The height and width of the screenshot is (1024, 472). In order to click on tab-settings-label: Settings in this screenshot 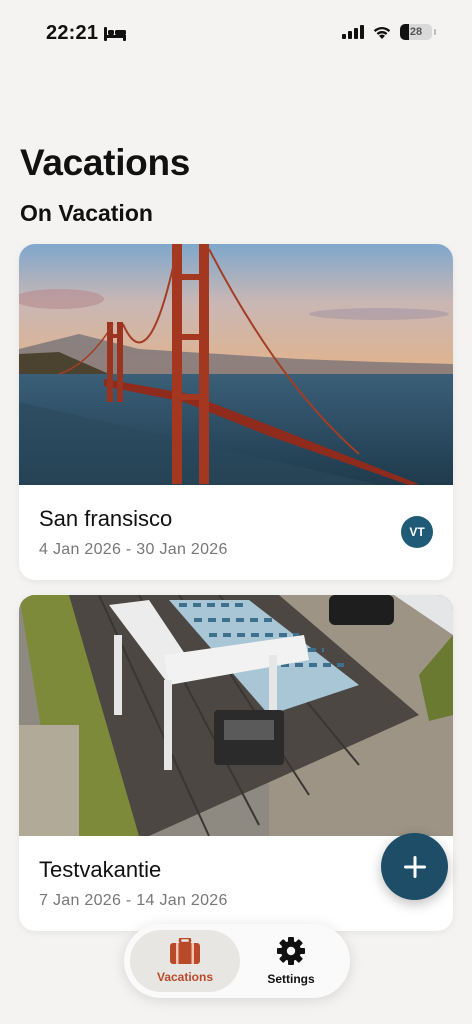, I will do `click(291, 979)`.